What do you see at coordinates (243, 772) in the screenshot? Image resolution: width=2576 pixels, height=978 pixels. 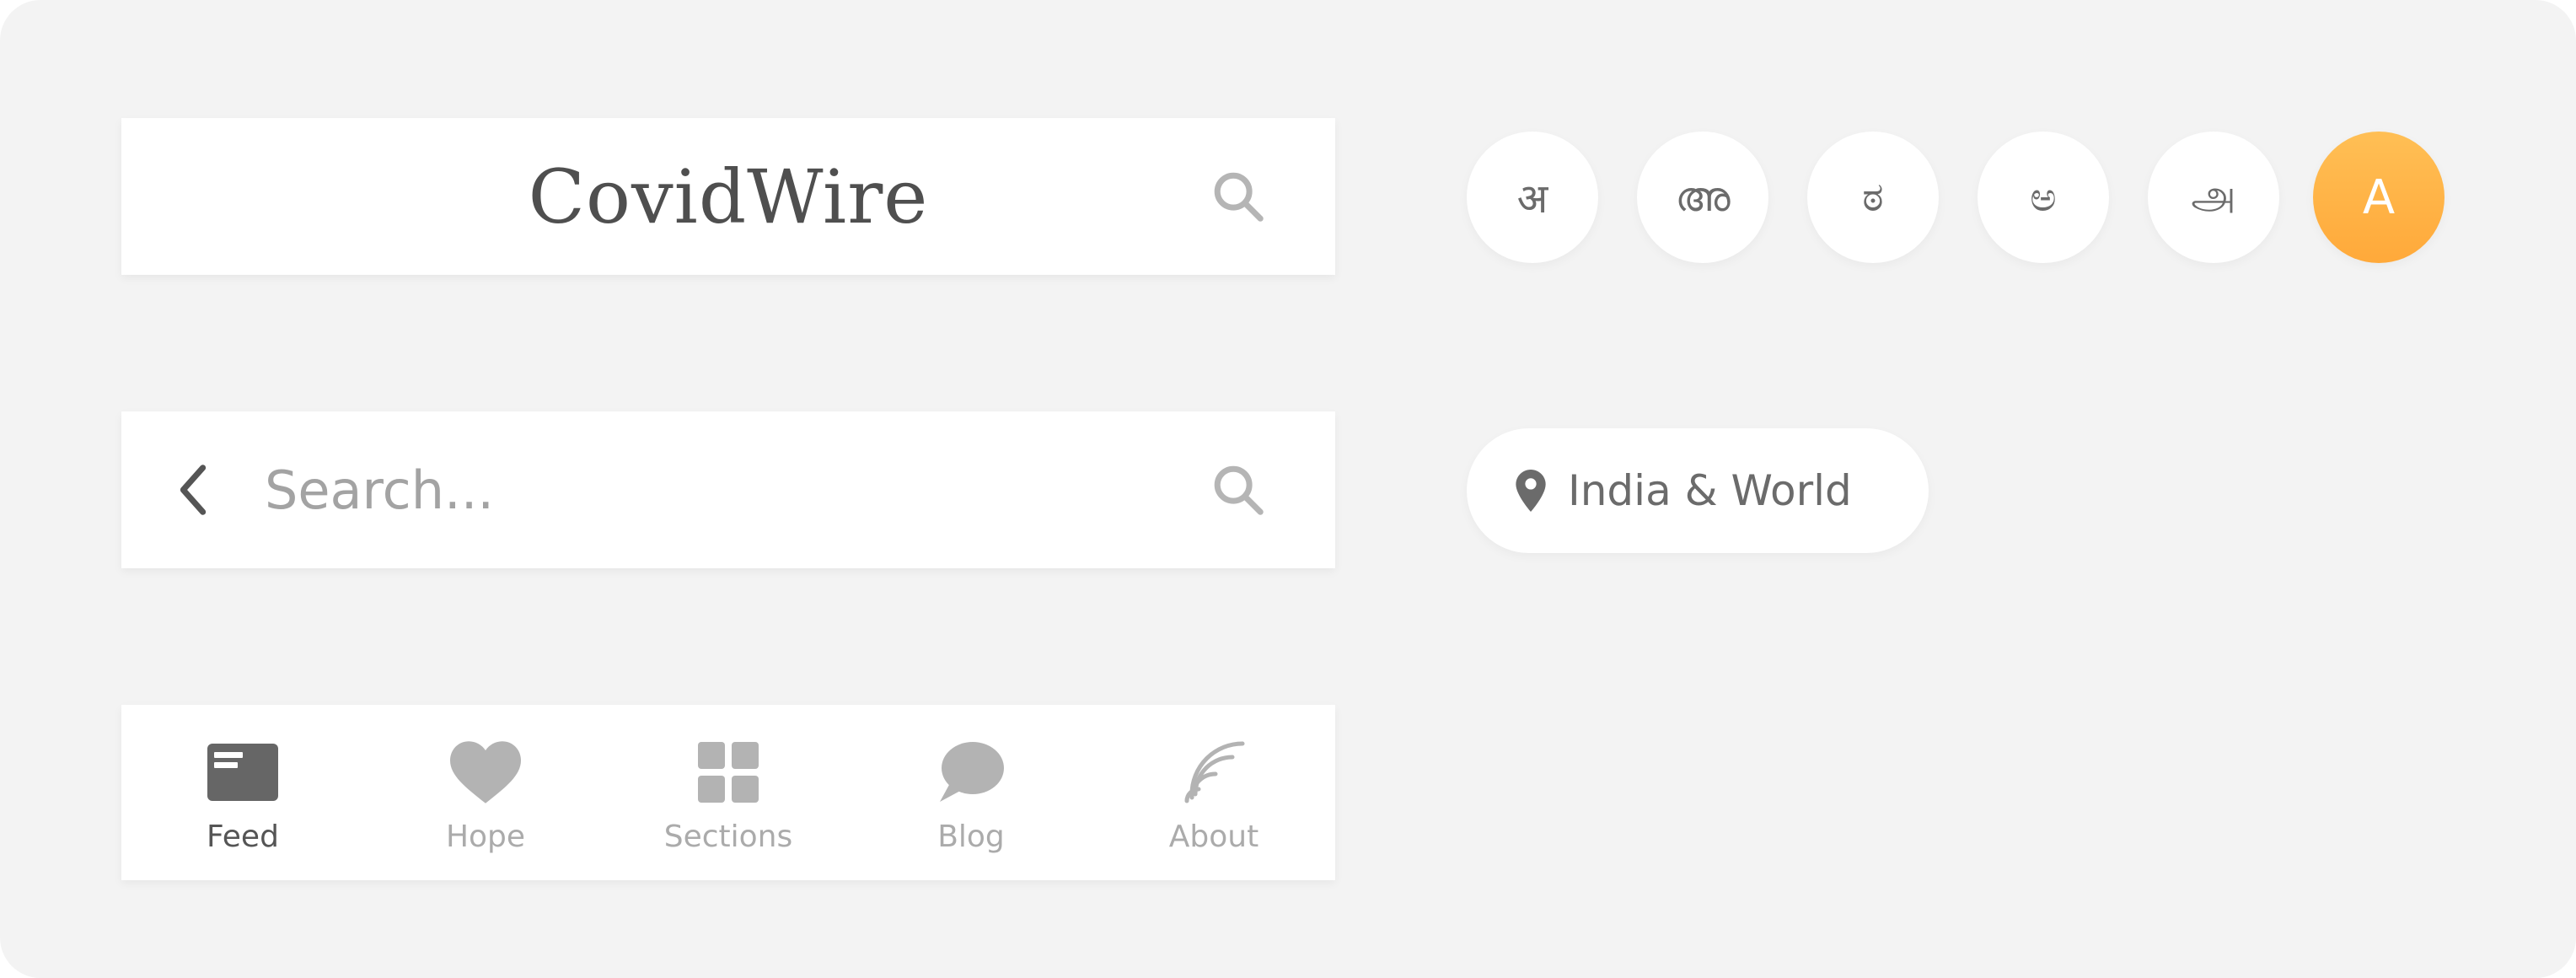 I see `newspaper-icon` at bounding box center [243, 772].